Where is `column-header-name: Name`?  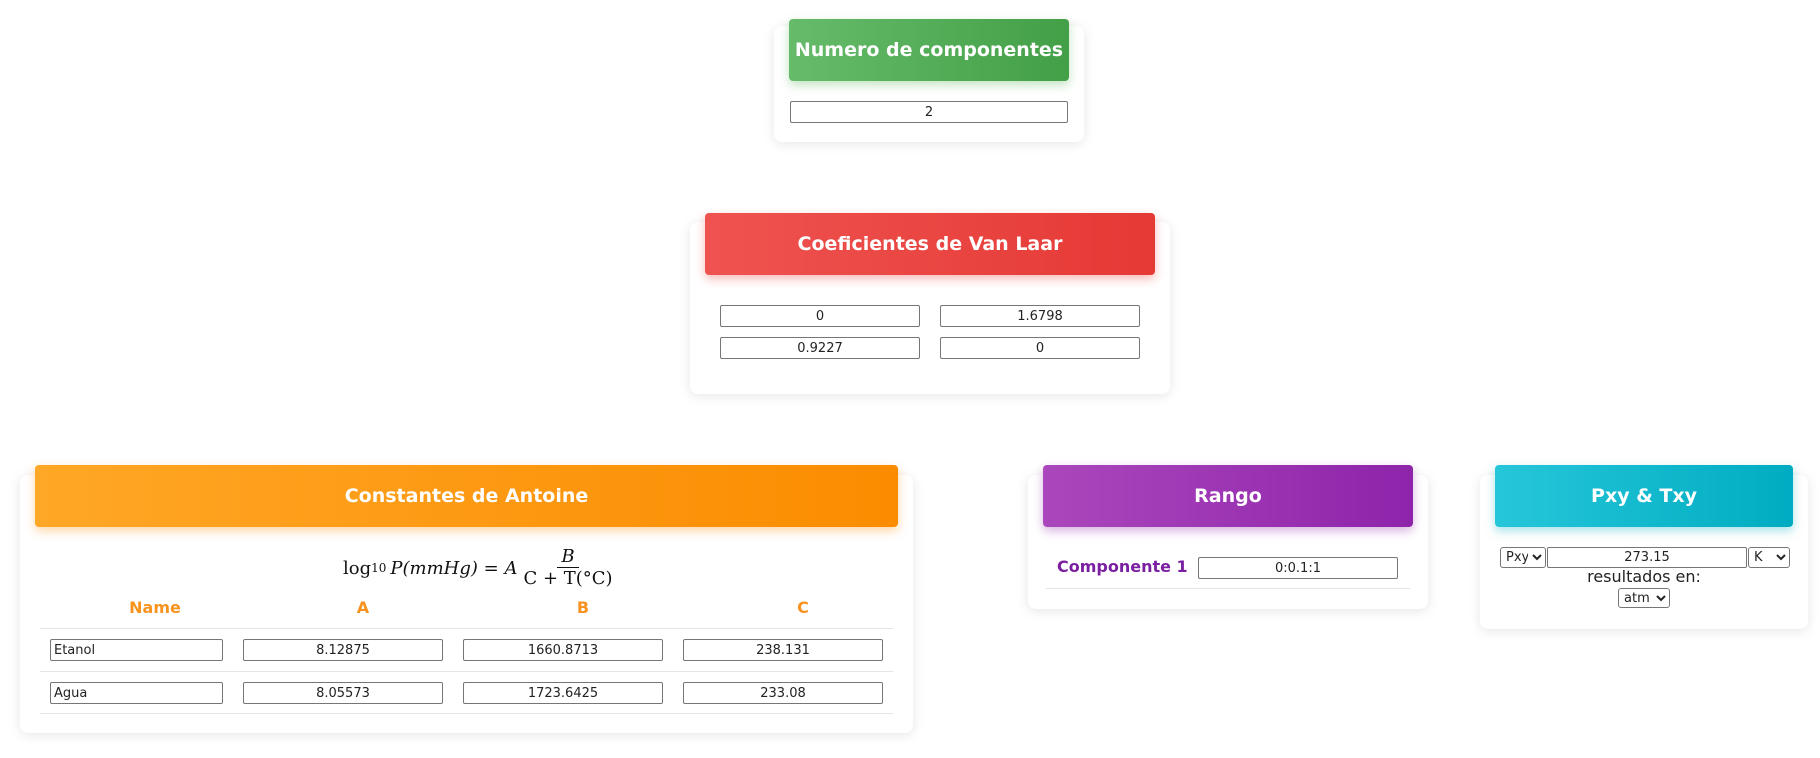
column-header-name: Name is located at coordinates (155, 607).